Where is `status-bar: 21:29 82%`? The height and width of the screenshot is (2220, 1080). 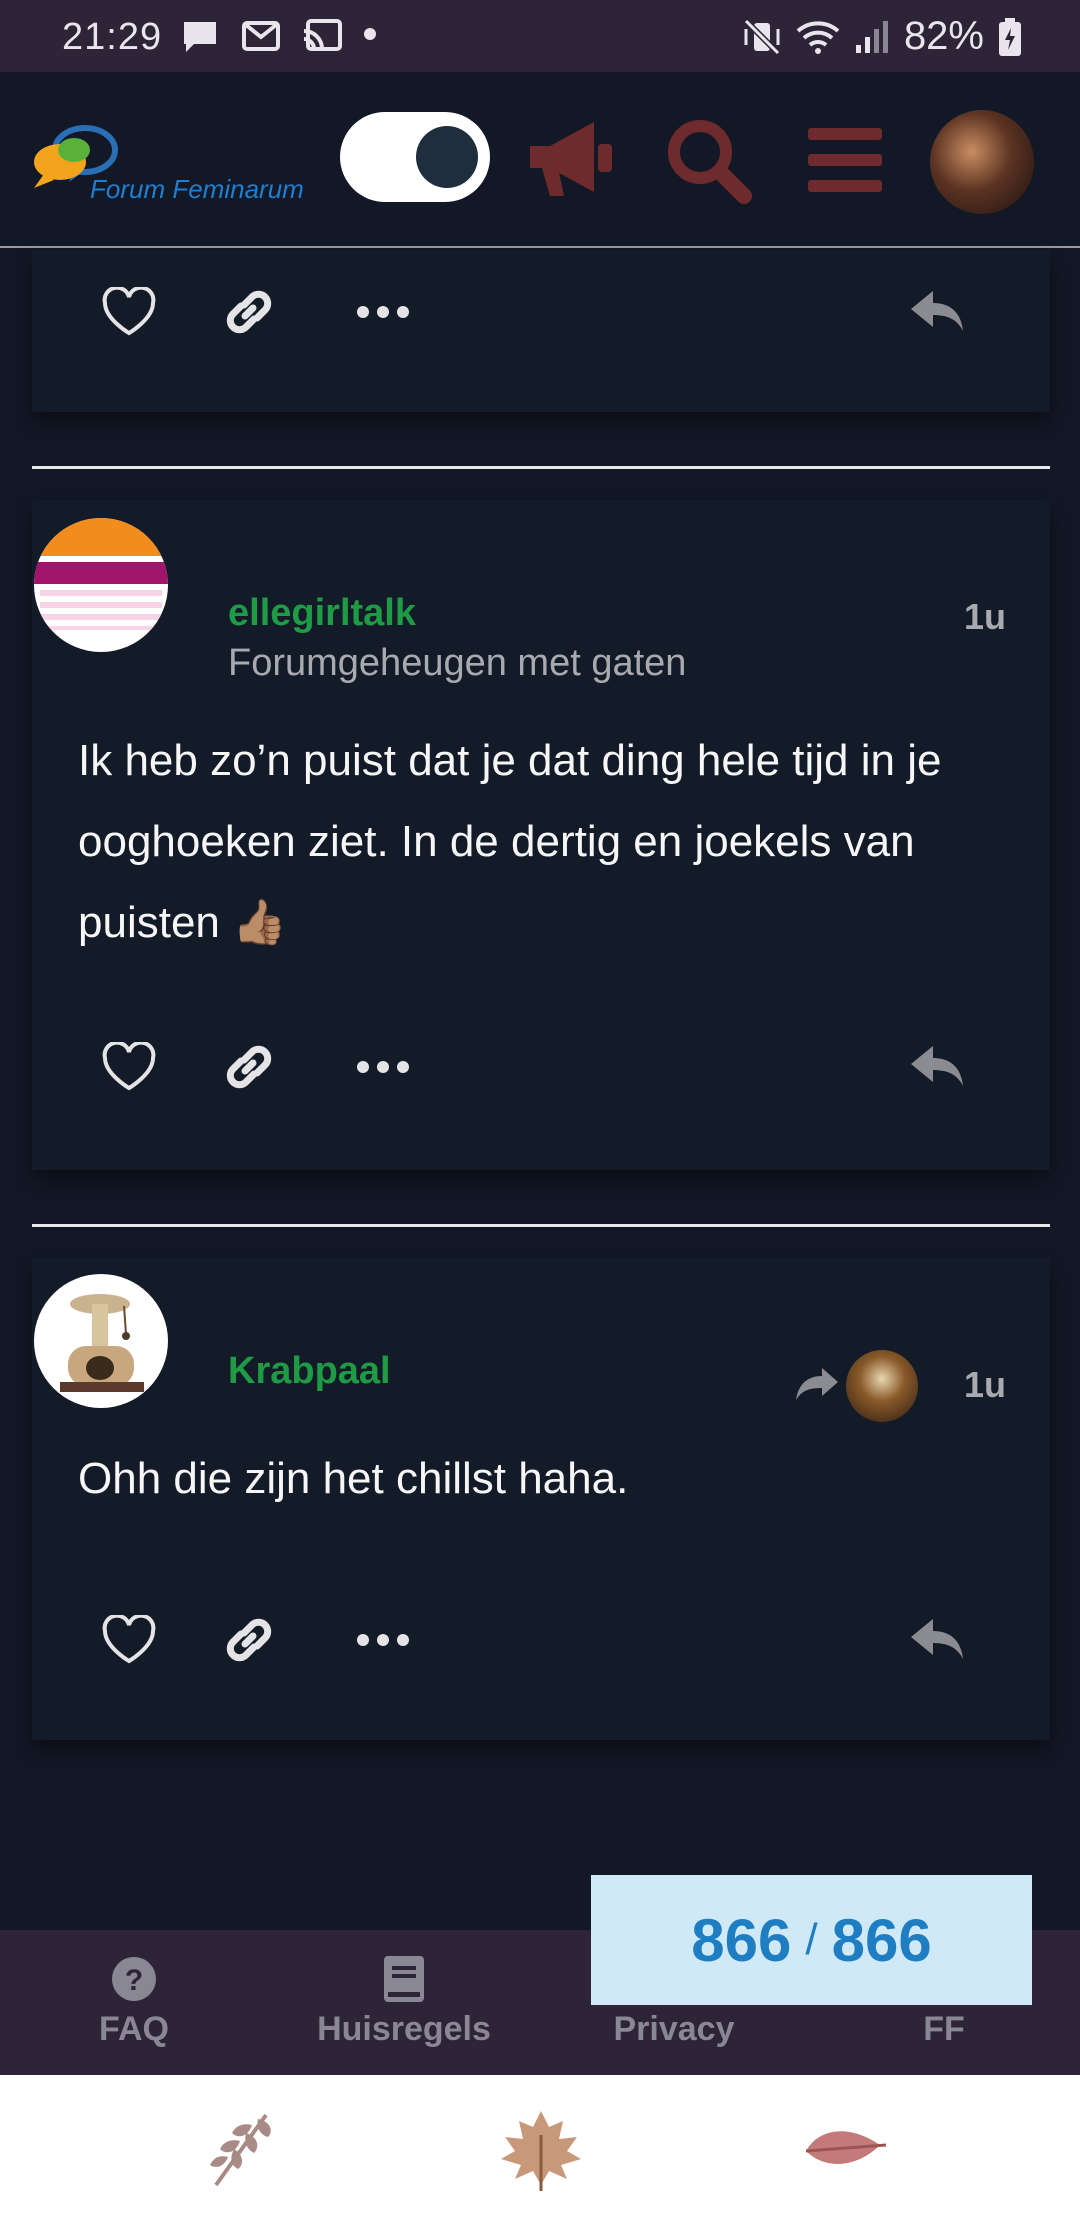
status-bar: 21:29 82% is located at coordinates (540, 36).